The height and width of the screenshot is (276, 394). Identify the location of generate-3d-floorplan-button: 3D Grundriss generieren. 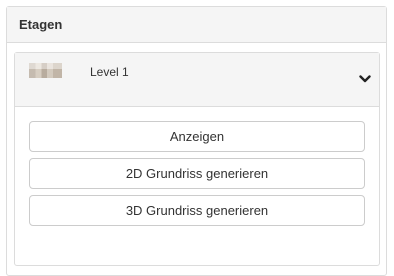
(197, 210).